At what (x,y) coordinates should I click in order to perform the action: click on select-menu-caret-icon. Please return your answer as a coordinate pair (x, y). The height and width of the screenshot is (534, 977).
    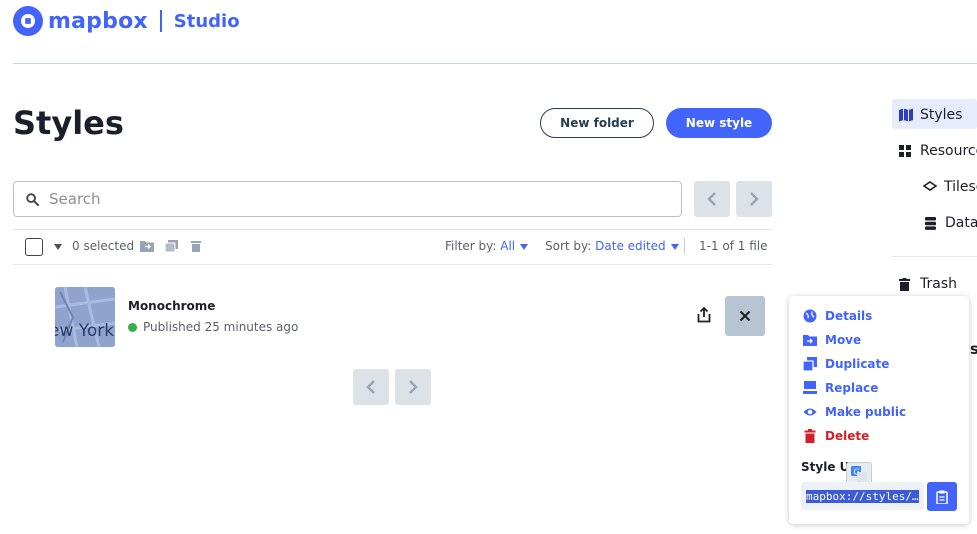
    Looking at the image, I should click on (58, 247).